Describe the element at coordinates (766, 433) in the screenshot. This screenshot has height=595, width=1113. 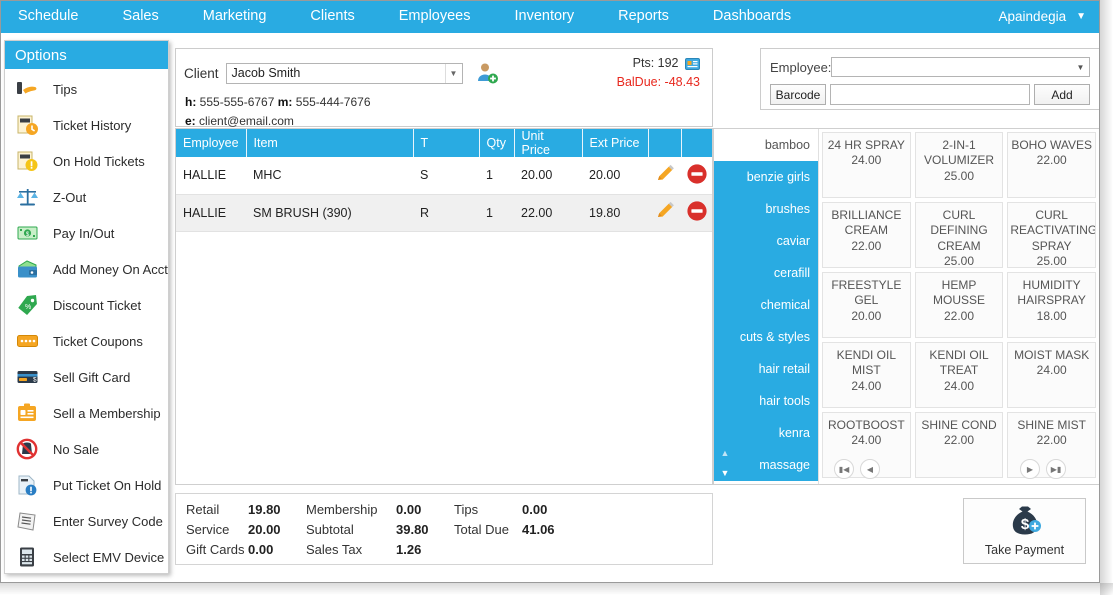
I see `category-item: kenra` at that location.